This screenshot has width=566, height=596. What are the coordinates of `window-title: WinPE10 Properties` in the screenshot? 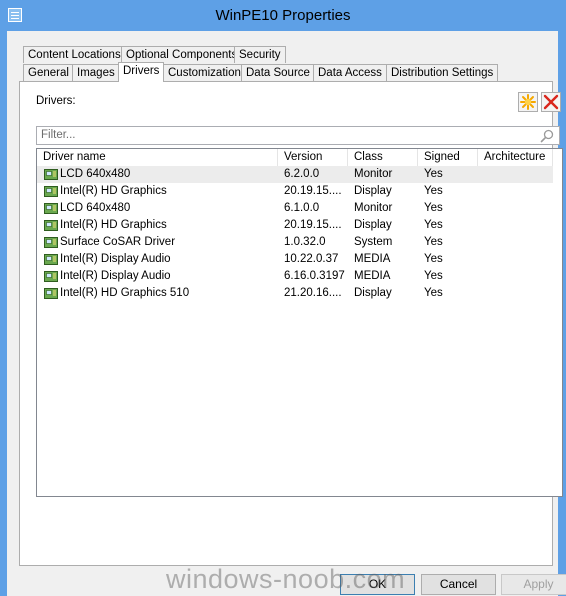 It's located at (283, 15).